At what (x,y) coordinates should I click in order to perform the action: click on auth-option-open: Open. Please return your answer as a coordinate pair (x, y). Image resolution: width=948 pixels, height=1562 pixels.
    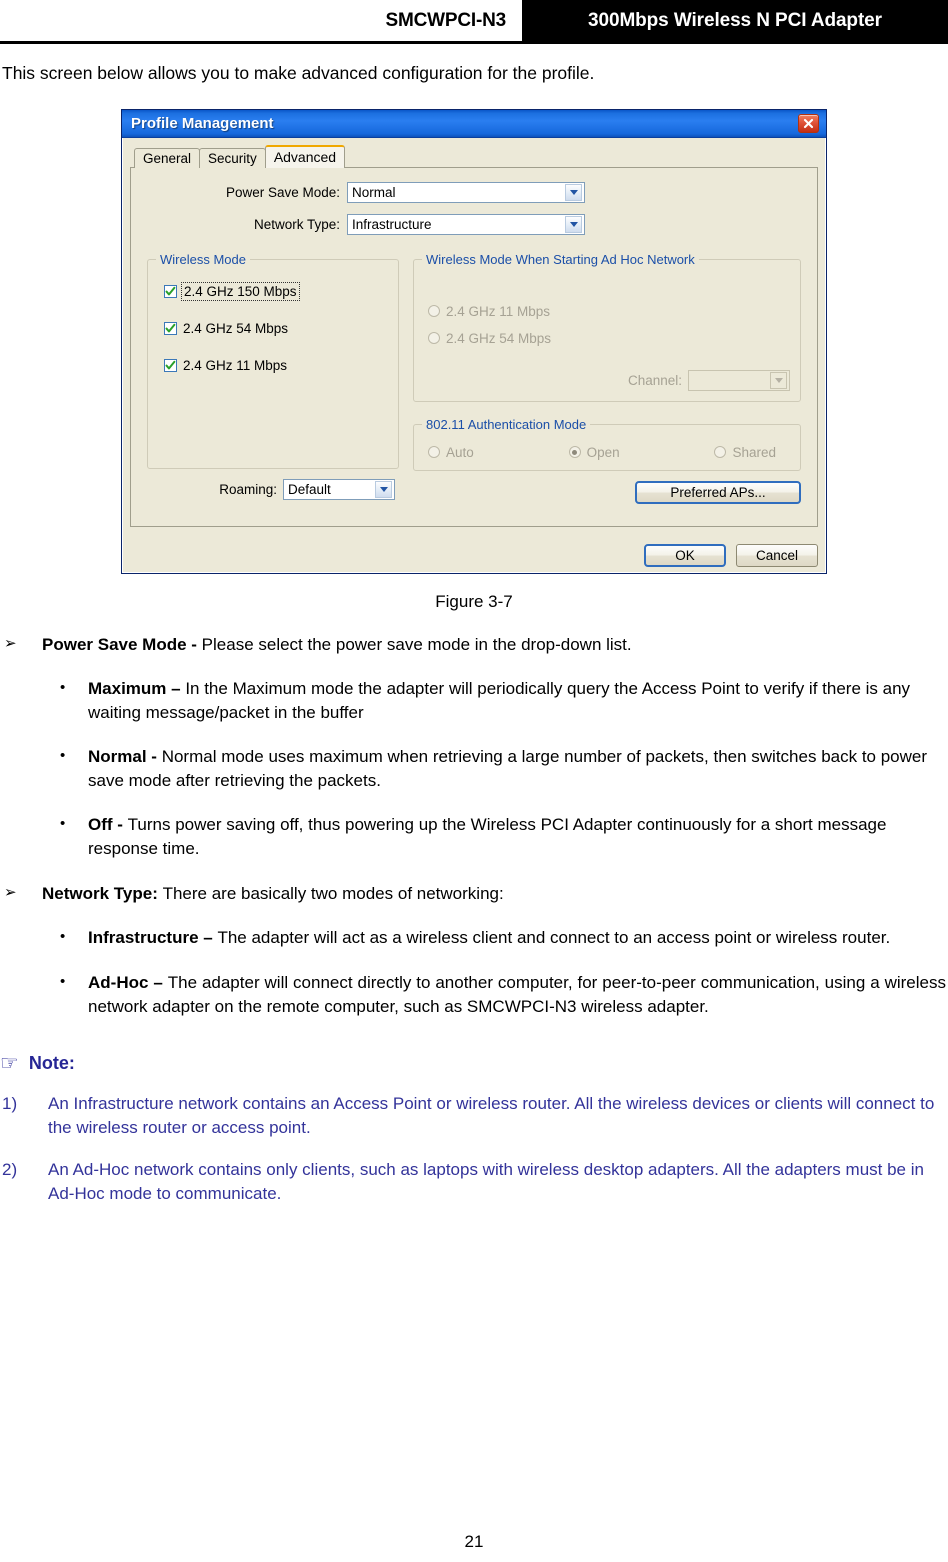
    Looking at the image, I should click on (594, 452).